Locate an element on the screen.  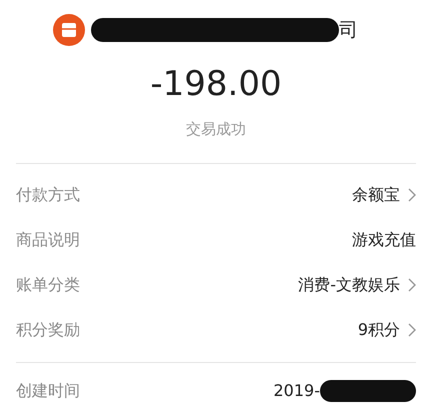
detail-label: 账单分类 is located at coordinates (48, 285).